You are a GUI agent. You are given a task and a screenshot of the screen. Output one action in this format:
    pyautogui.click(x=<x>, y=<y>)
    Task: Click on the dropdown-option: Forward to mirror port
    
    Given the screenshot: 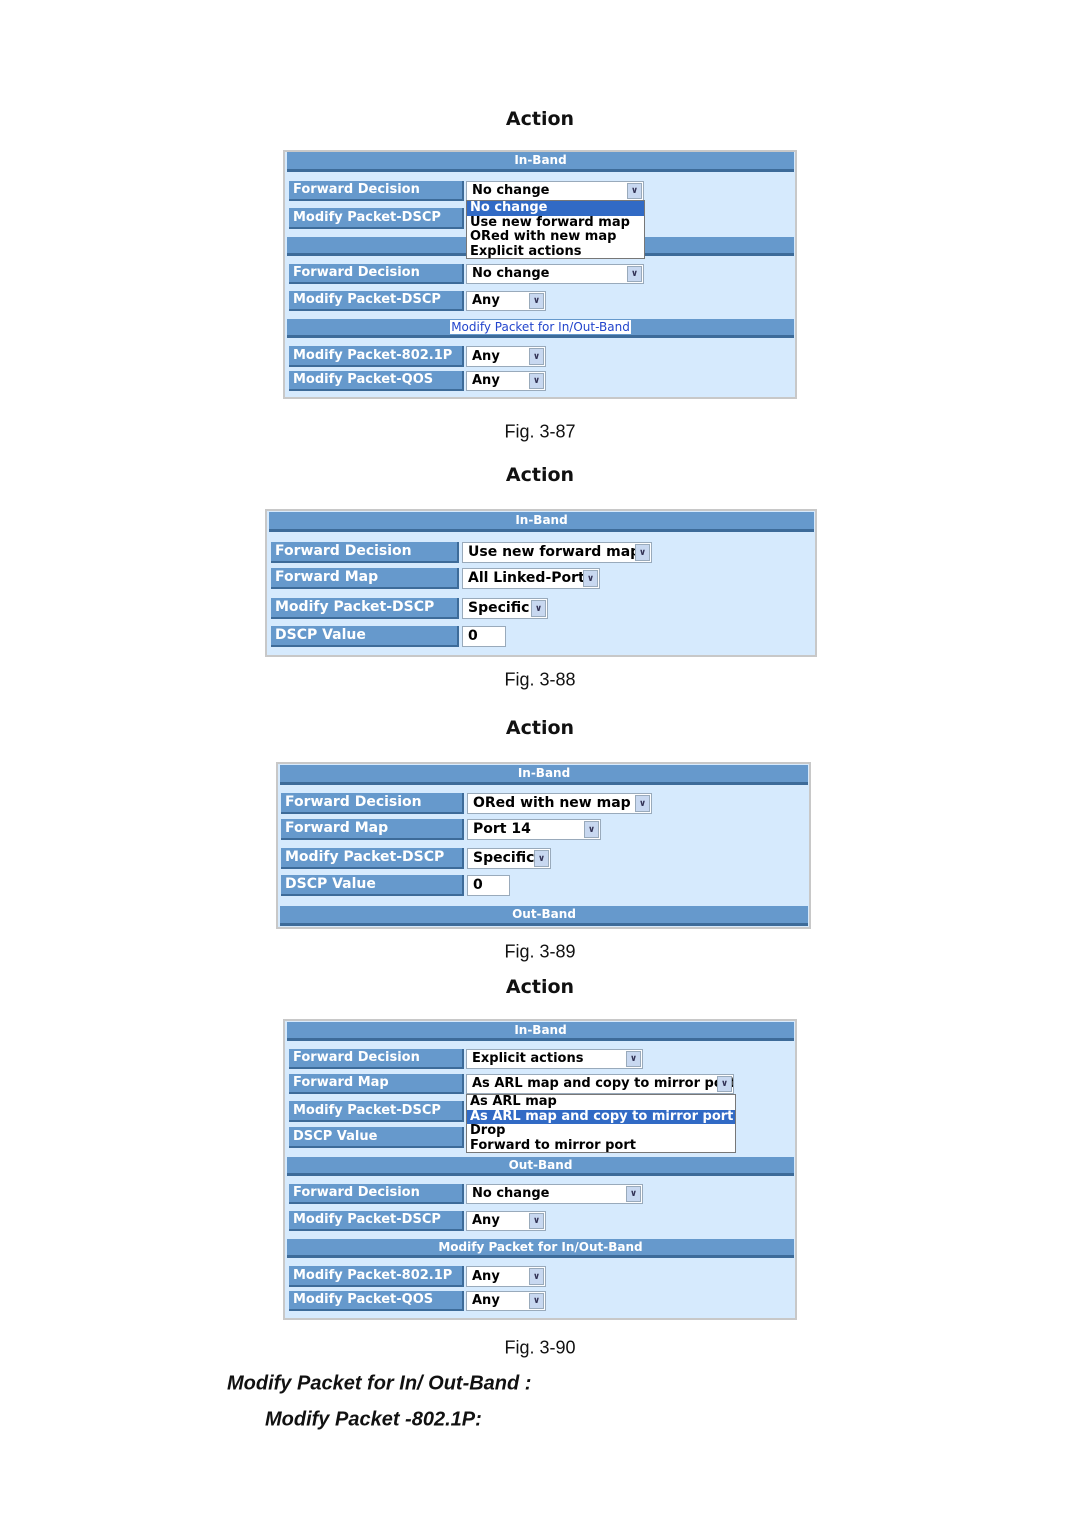 What is the action you would take?
    pyautogui.click(x=601, y=1146)
    